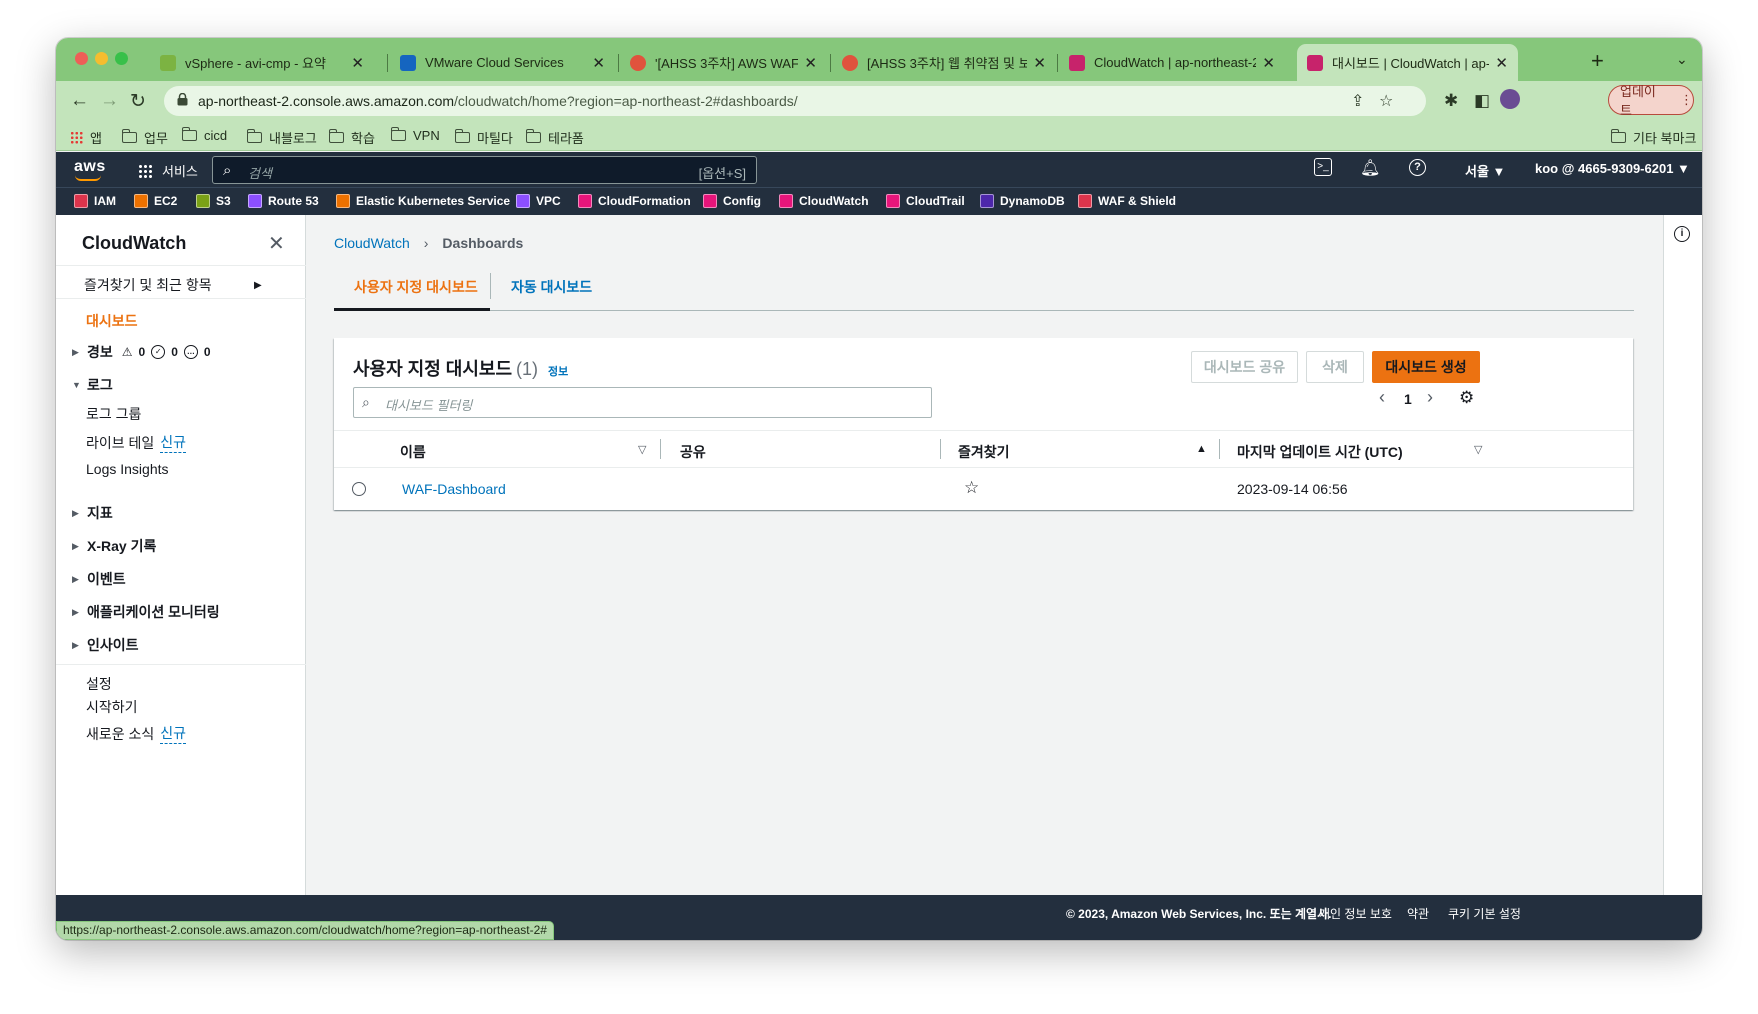 Image resolution: width=1758 pixels, height=1014 pixels. I want to click on bookmark-folder: 업무, so click(144, 137).